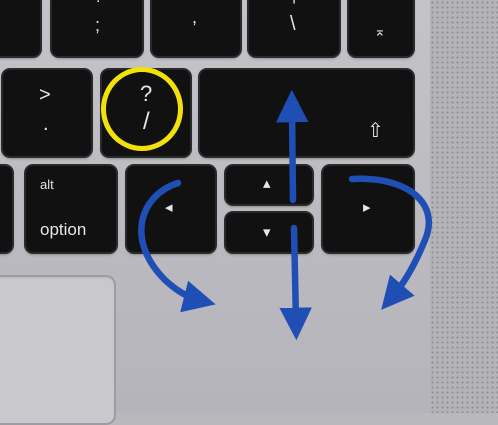  Describe the element at coordinates (292, 146) in the screenshot. I see `arrow-up-annotation` at that location.